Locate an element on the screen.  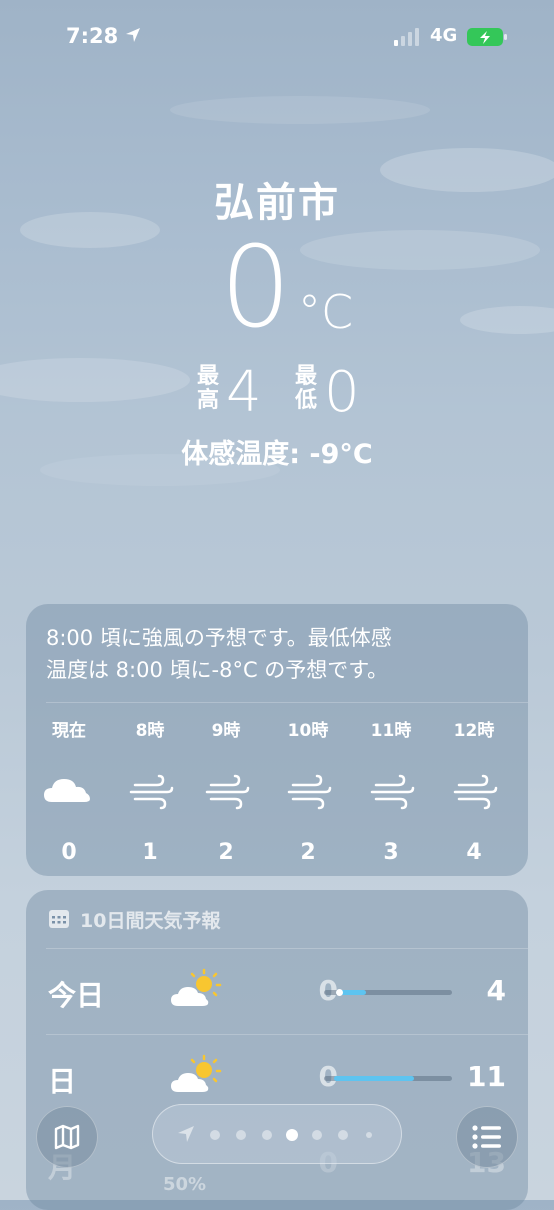
hour-label: 現在 is located at coordinates (69, 731).